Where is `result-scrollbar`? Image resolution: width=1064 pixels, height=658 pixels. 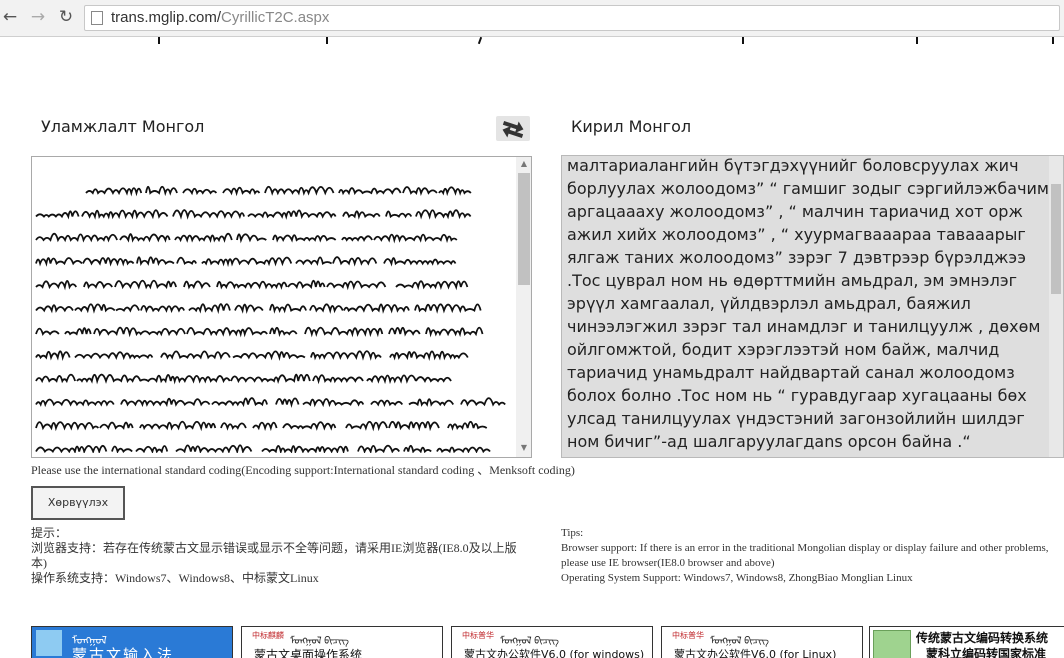 result-scrollbar is located at coordinates (1056, 306).